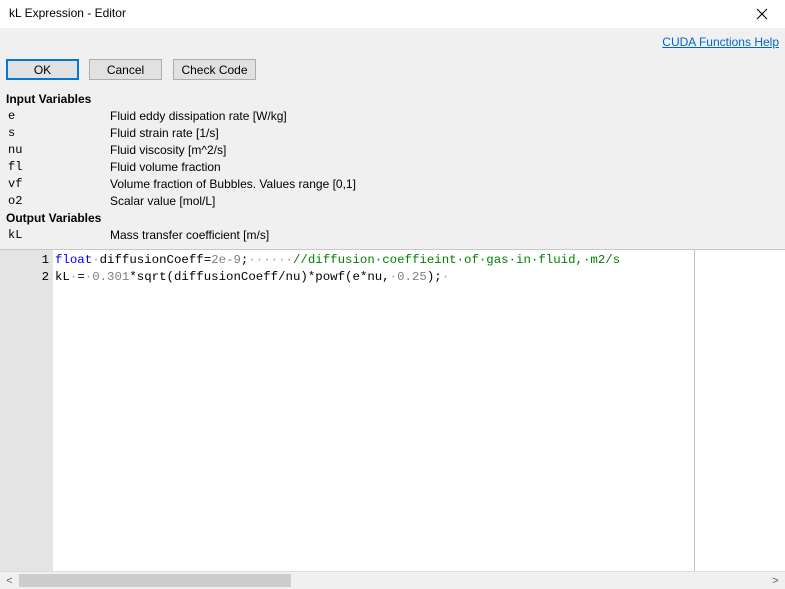 The image size is (785, 589). I want to click on output-variables-heading: Output Variables, so click(54, 218).